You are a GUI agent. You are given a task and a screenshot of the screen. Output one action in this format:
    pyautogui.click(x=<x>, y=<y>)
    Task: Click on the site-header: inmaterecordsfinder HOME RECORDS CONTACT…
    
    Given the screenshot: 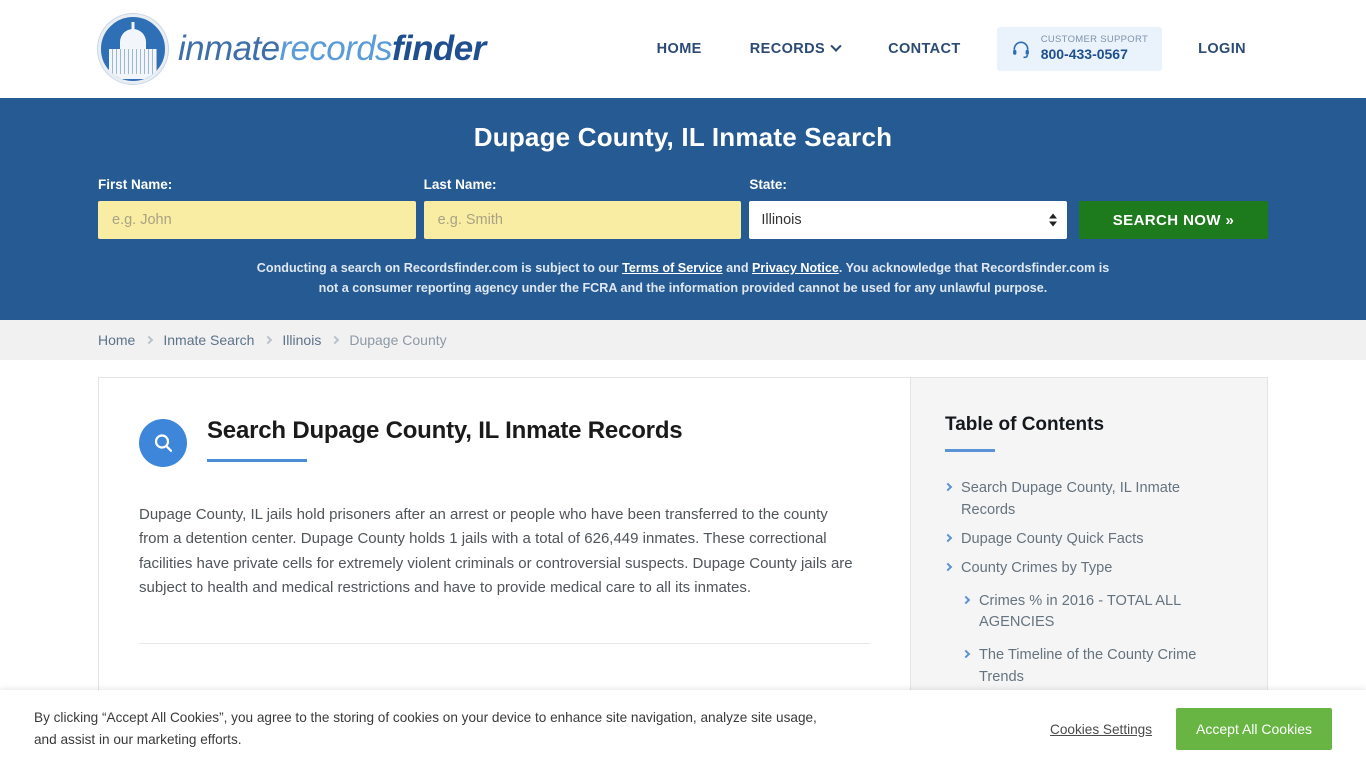 What is the action you would take?
    pyautogui.click(x=683, y=49)
    